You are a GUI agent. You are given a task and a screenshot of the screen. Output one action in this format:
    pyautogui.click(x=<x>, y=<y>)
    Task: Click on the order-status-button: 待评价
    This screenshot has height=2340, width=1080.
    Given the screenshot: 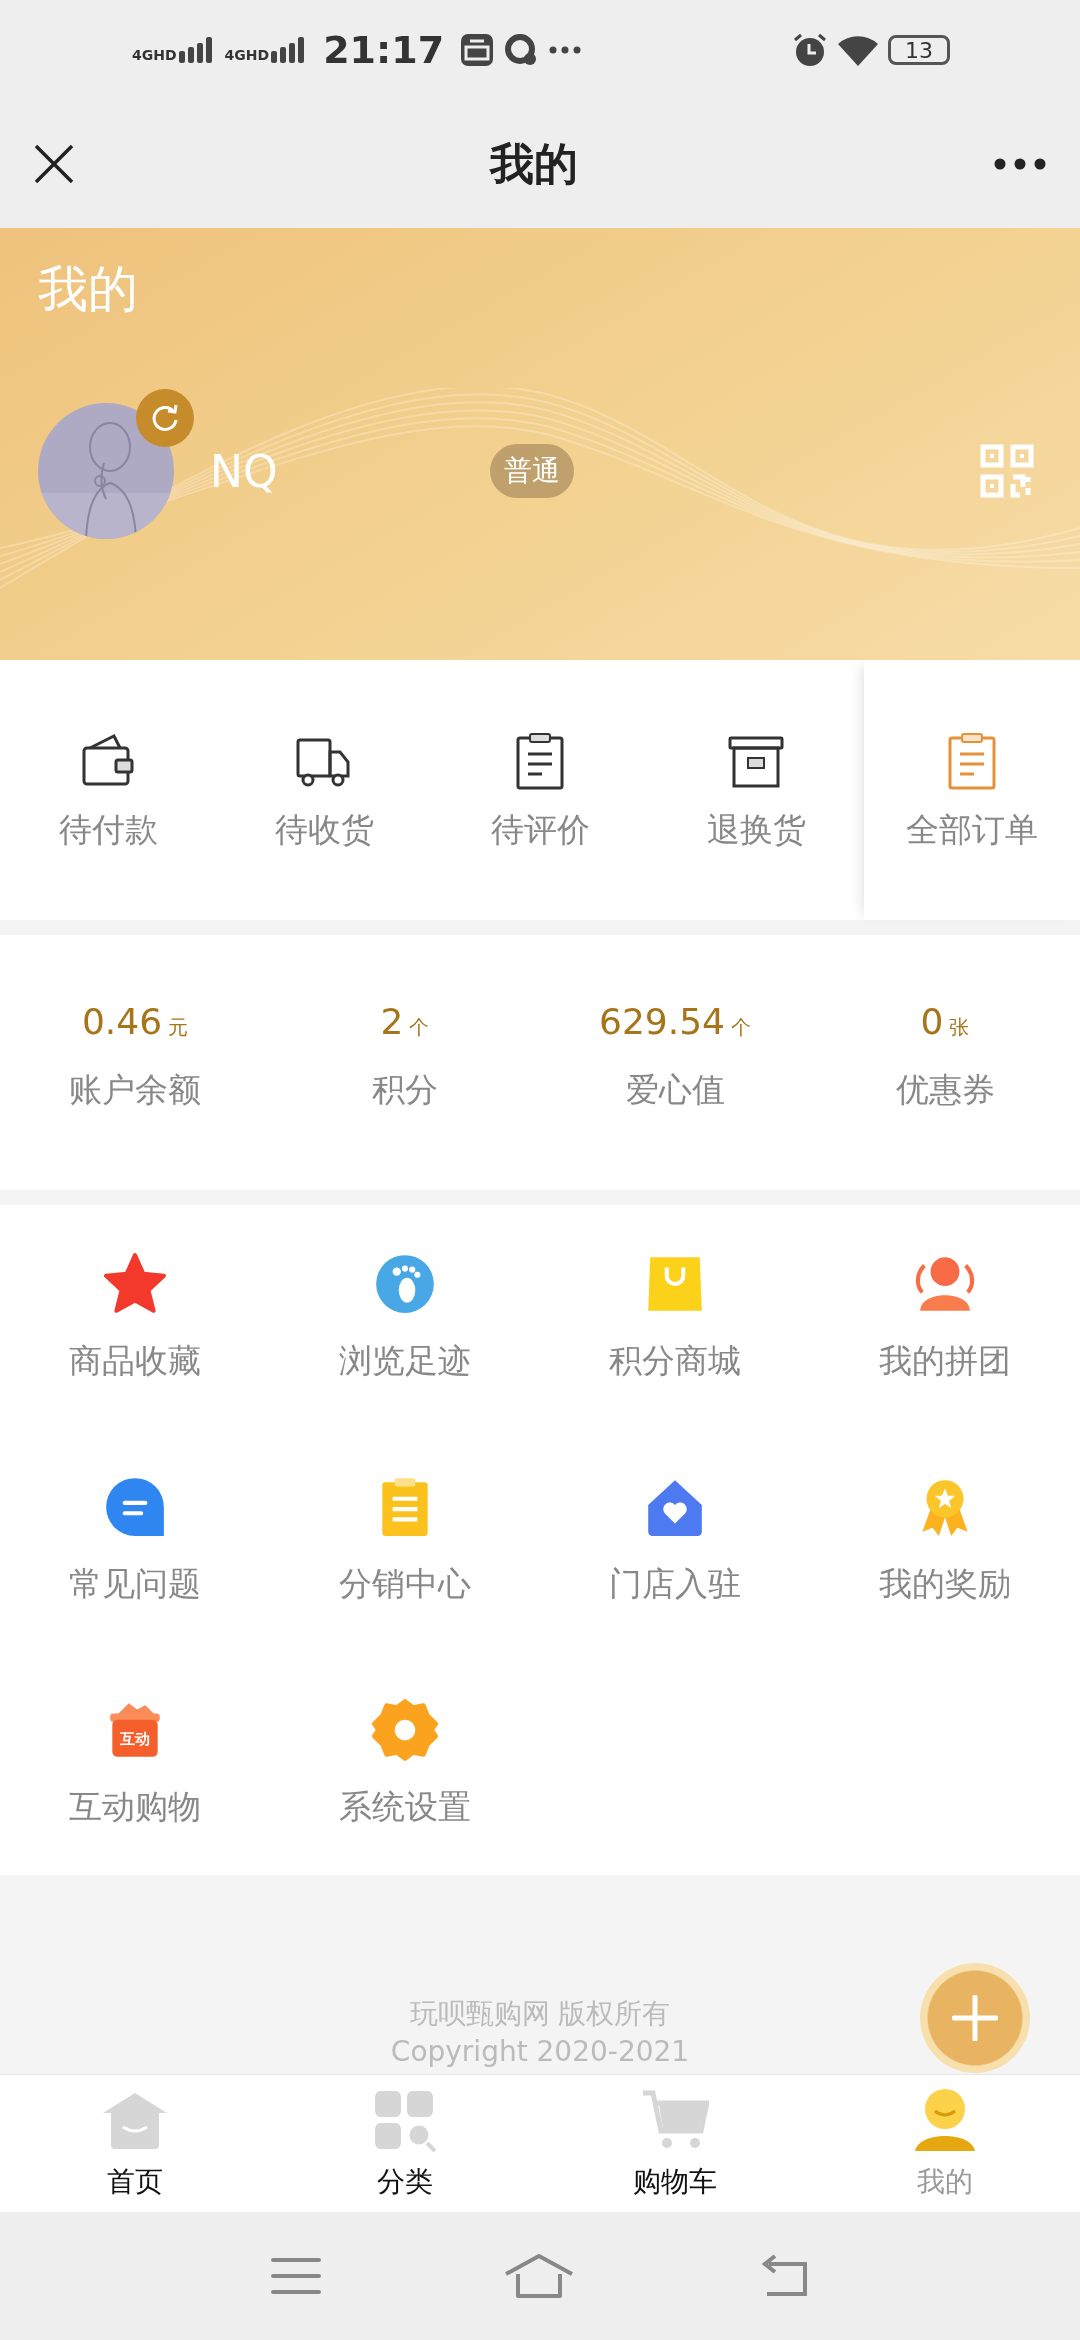 What is the action you would take?
    pyautogui.click(x=540, y=790)
    